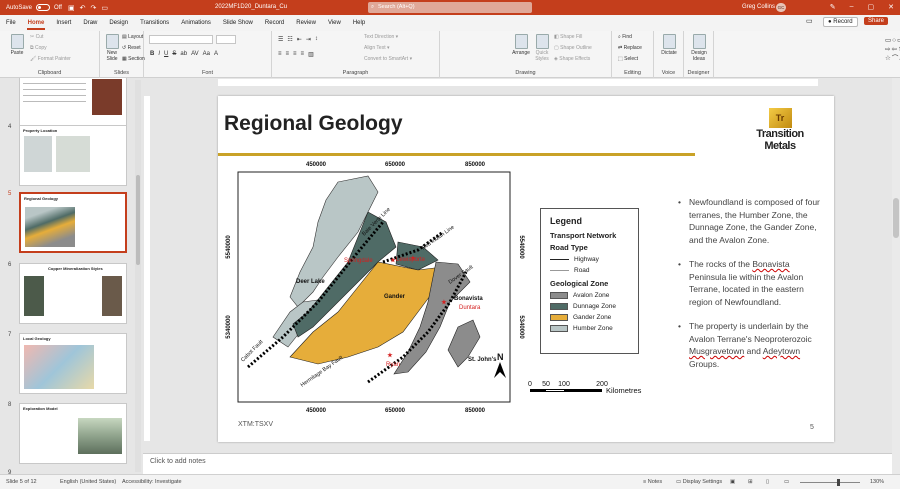 The image size is (900, 489). I want to click on tab-slide-show: Slide Show, so click(238, 23).